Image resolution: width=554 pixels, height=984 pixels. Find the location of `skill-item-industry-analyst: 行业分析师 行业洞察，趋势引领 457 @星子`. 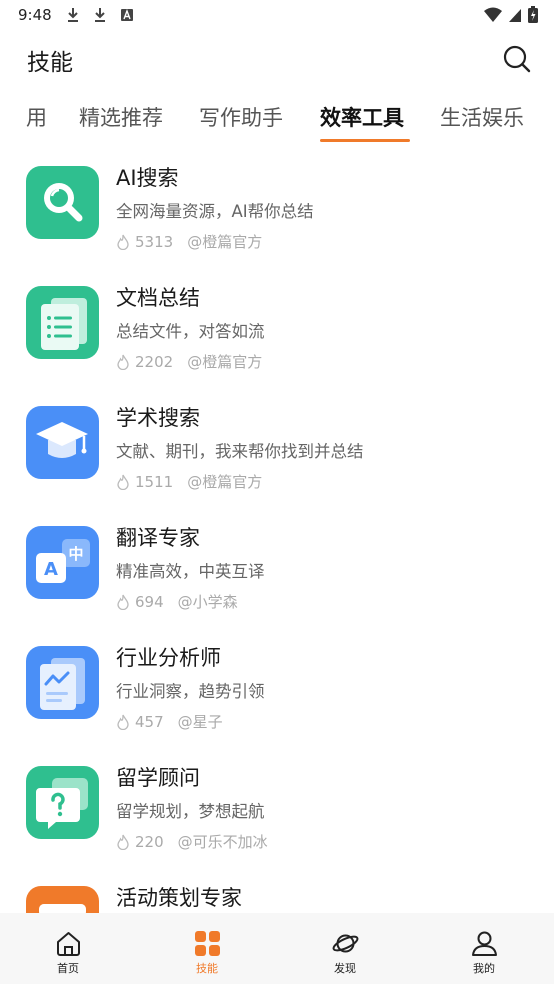

skill-item-industry-analyst: 行业分析师 行业洞察，趋势引领 457 @星子 is located at coordinates (277, 690).